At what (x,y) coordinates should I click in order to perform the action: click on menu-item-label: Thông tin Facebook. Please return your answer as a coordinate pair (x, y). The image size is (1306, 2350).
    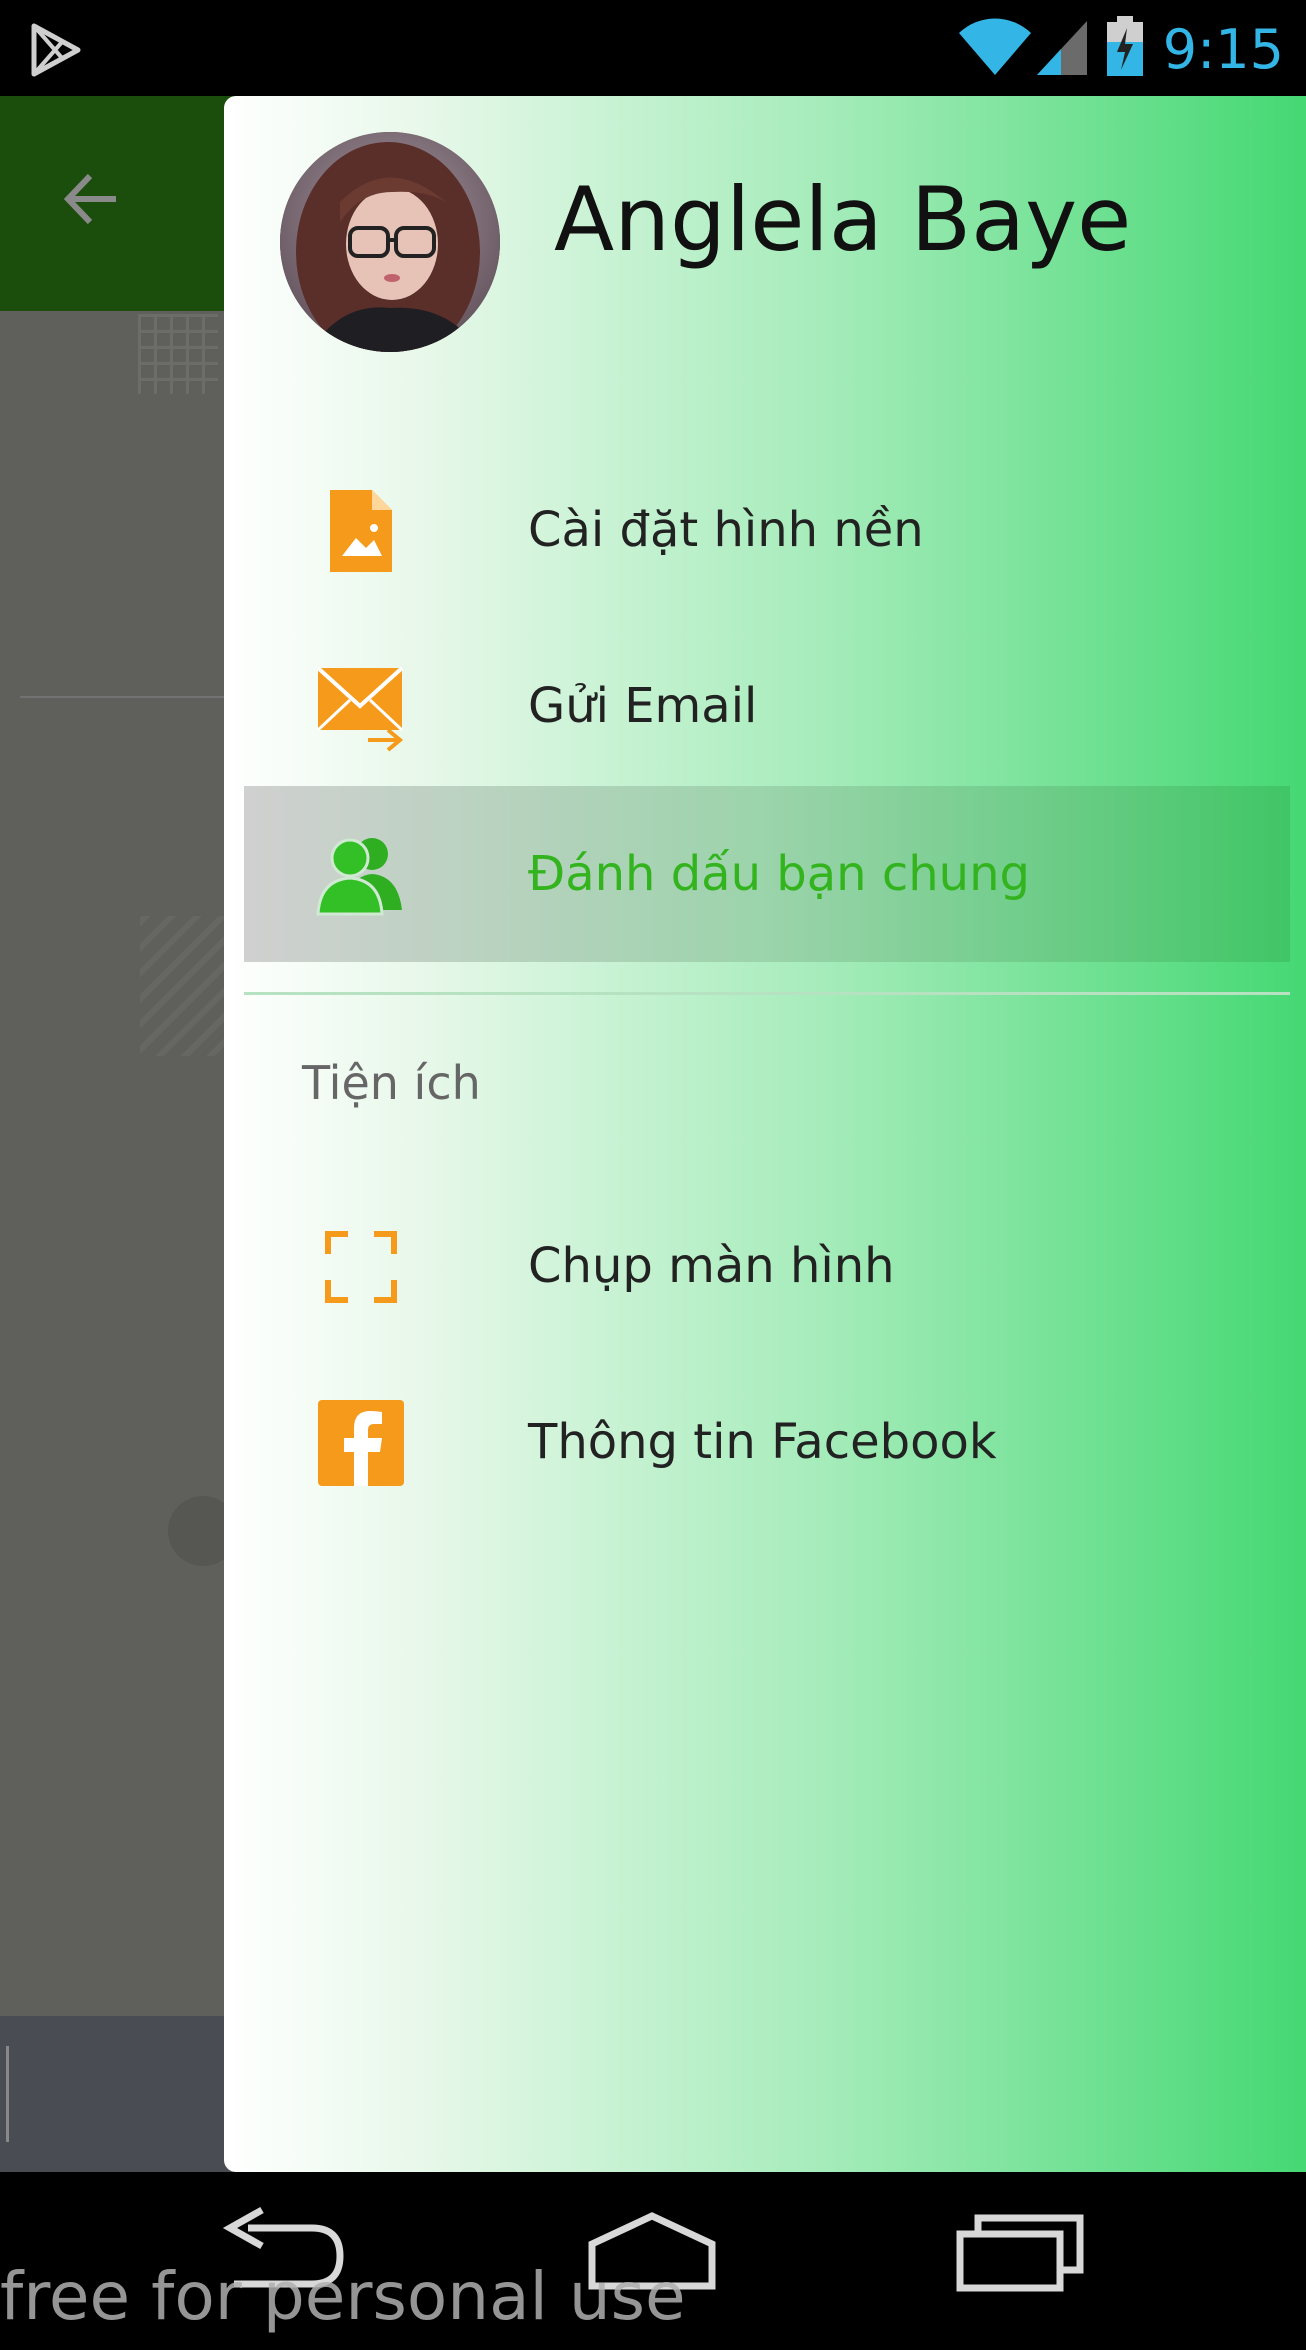
    Looking at the image, I should click on (762, 1442).